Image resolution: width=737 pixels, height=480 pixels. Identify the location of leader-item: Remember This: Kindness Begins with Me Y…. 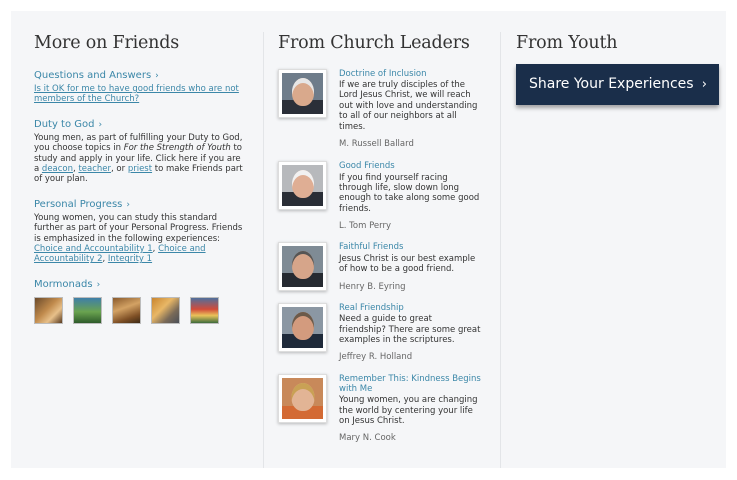
(389, 408).